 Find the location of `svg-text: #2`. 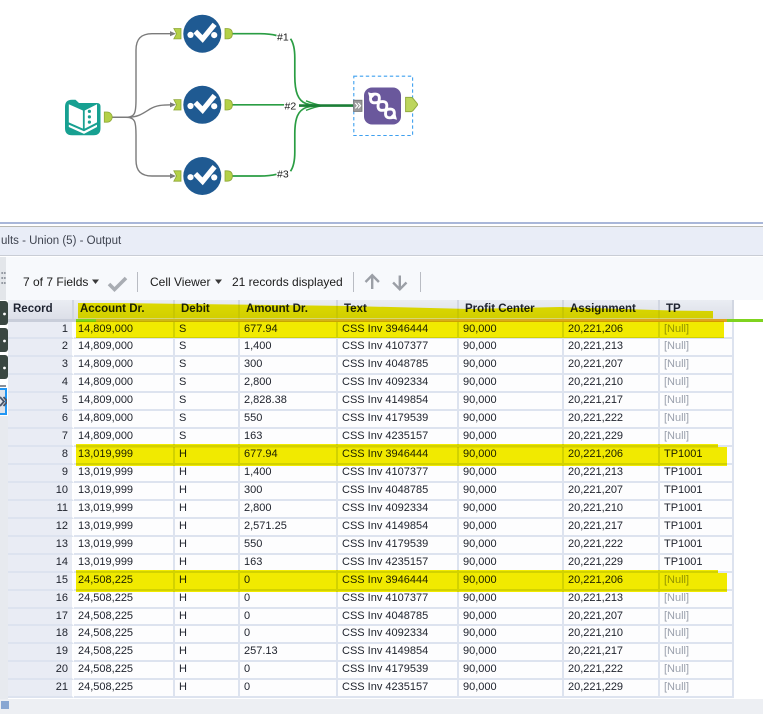

svg-text: #2 is located at coordinates (291, 106).